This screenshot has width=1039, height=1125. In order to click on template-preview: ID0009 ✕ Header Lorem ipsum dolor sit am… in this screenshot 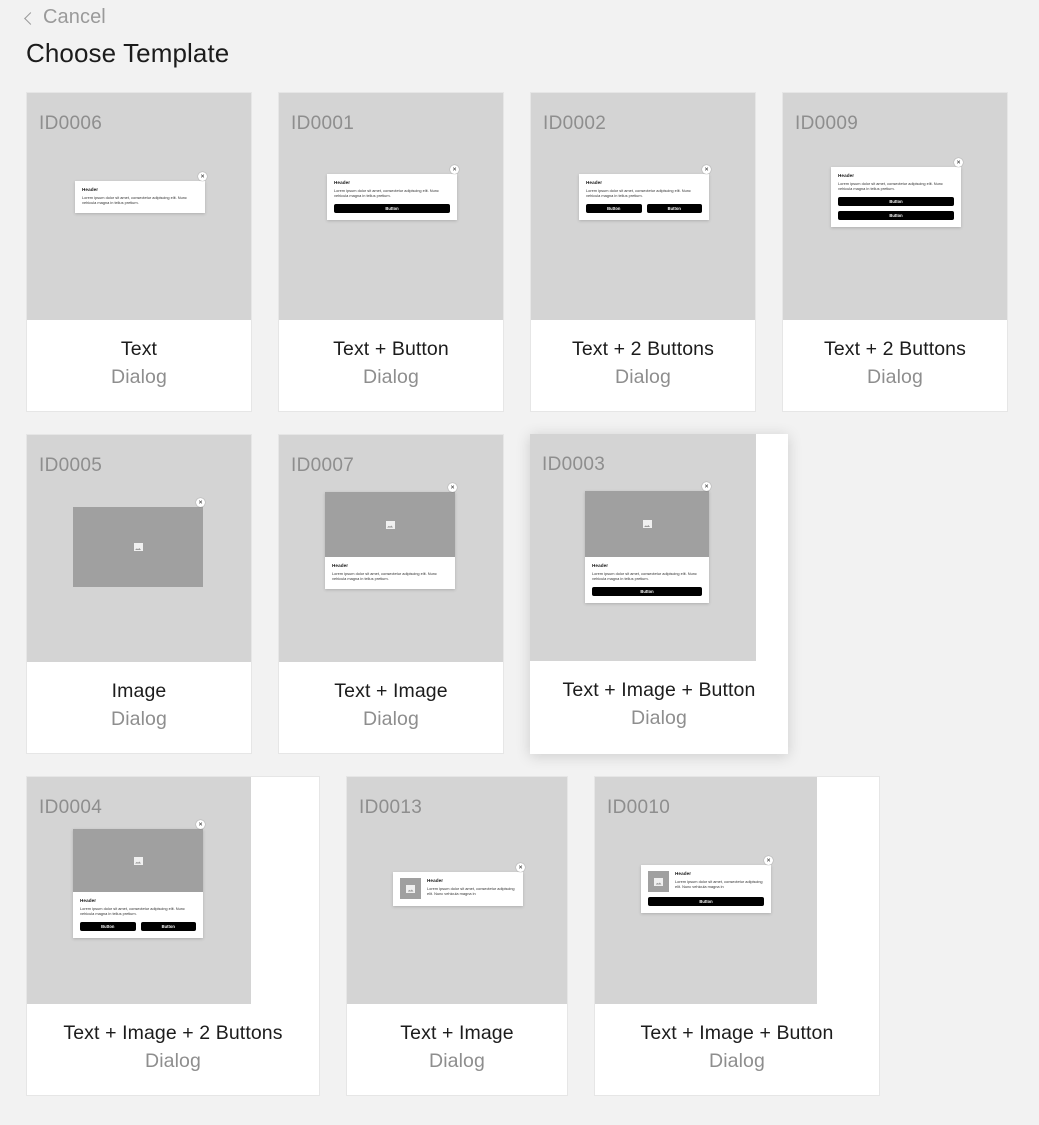, I will do `click(895, 206)`.